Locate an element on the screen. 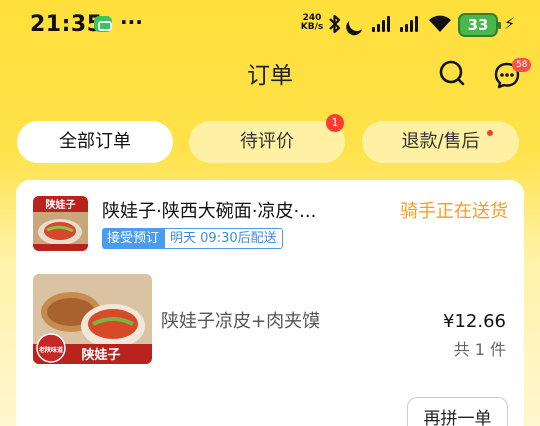 The height and width of the screenshot is (426, 540). tab-to-review: 待评价 is located at coordinates (267, 142).